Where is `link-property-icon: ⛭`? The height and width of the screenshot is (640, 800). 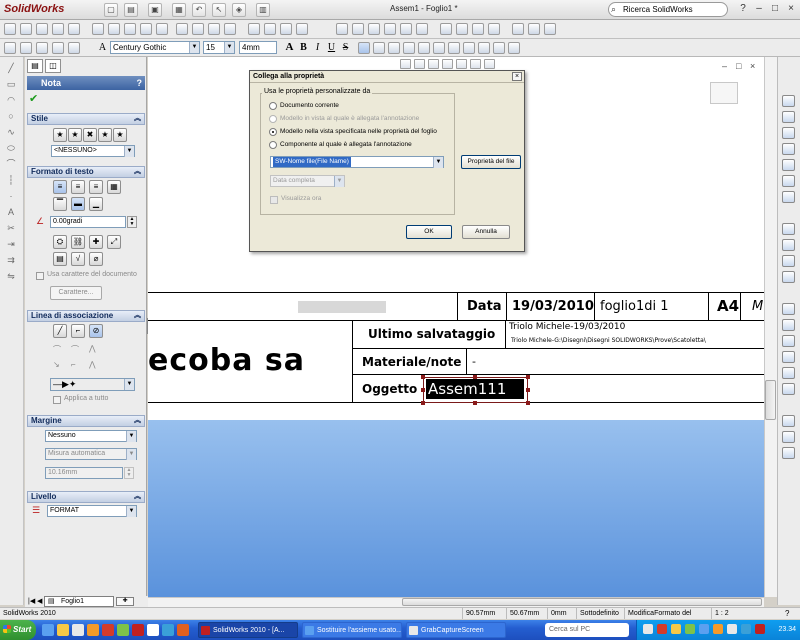
link-property-icon: ⛭ is located at coordinates (60, 242).